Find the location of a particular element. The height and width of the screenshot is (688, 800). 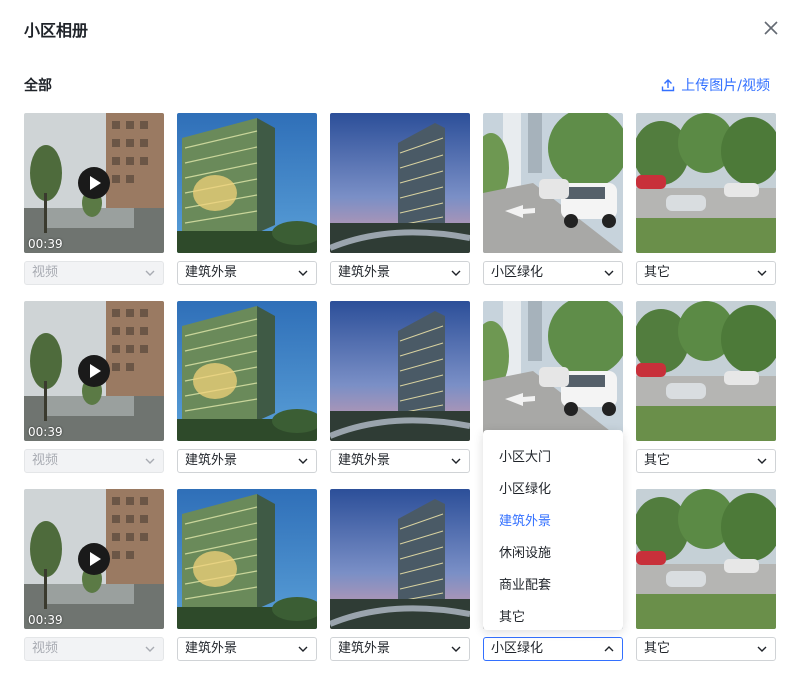

dropdown-option: 其它 is located at coordinates (512, 615).